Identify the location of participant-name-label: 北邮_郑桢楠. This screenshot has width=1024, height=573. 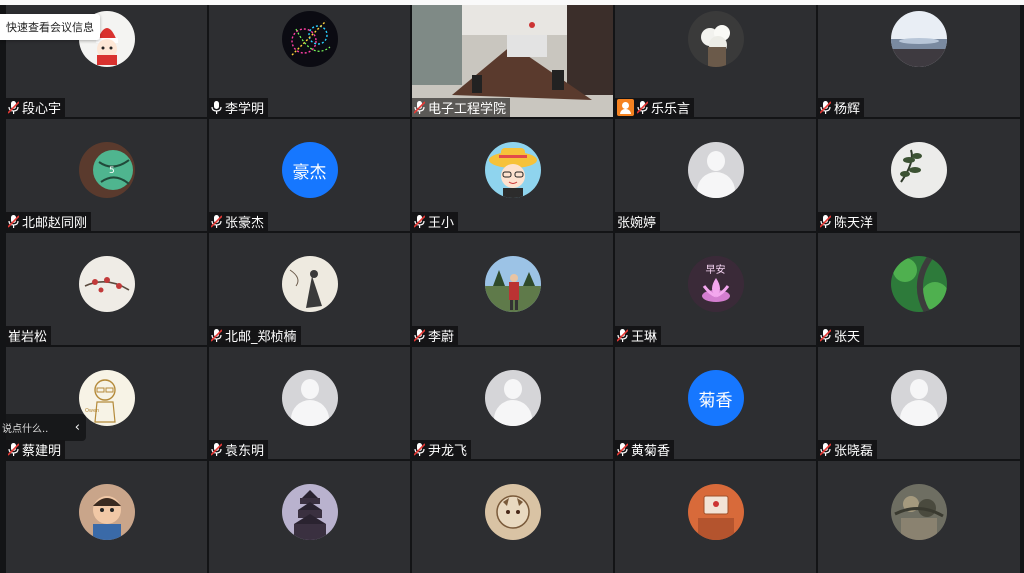
(255, 335).